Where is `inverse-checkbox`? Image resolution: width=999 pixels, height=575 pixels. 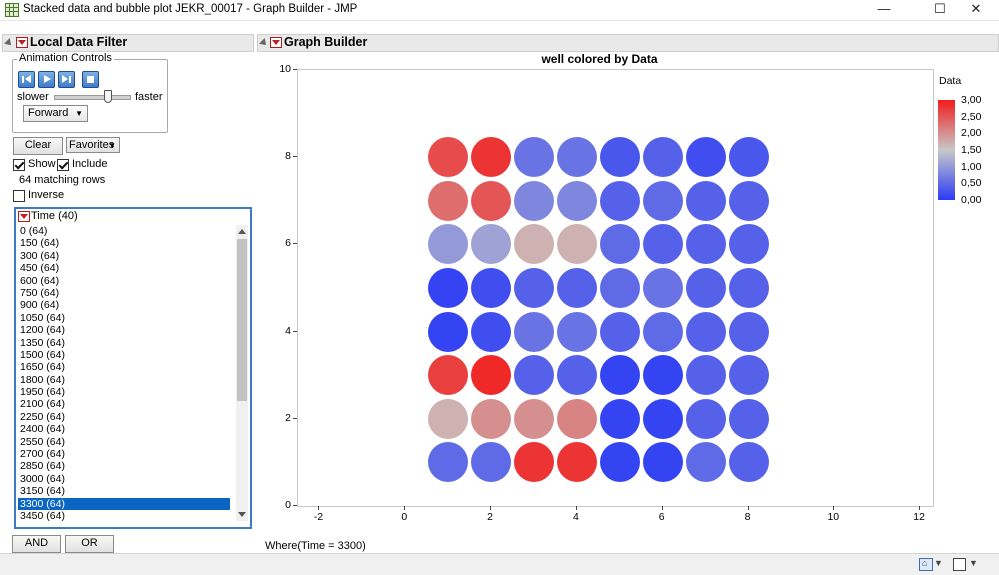 inverse-checkbox is located at coordinates (19, 196).